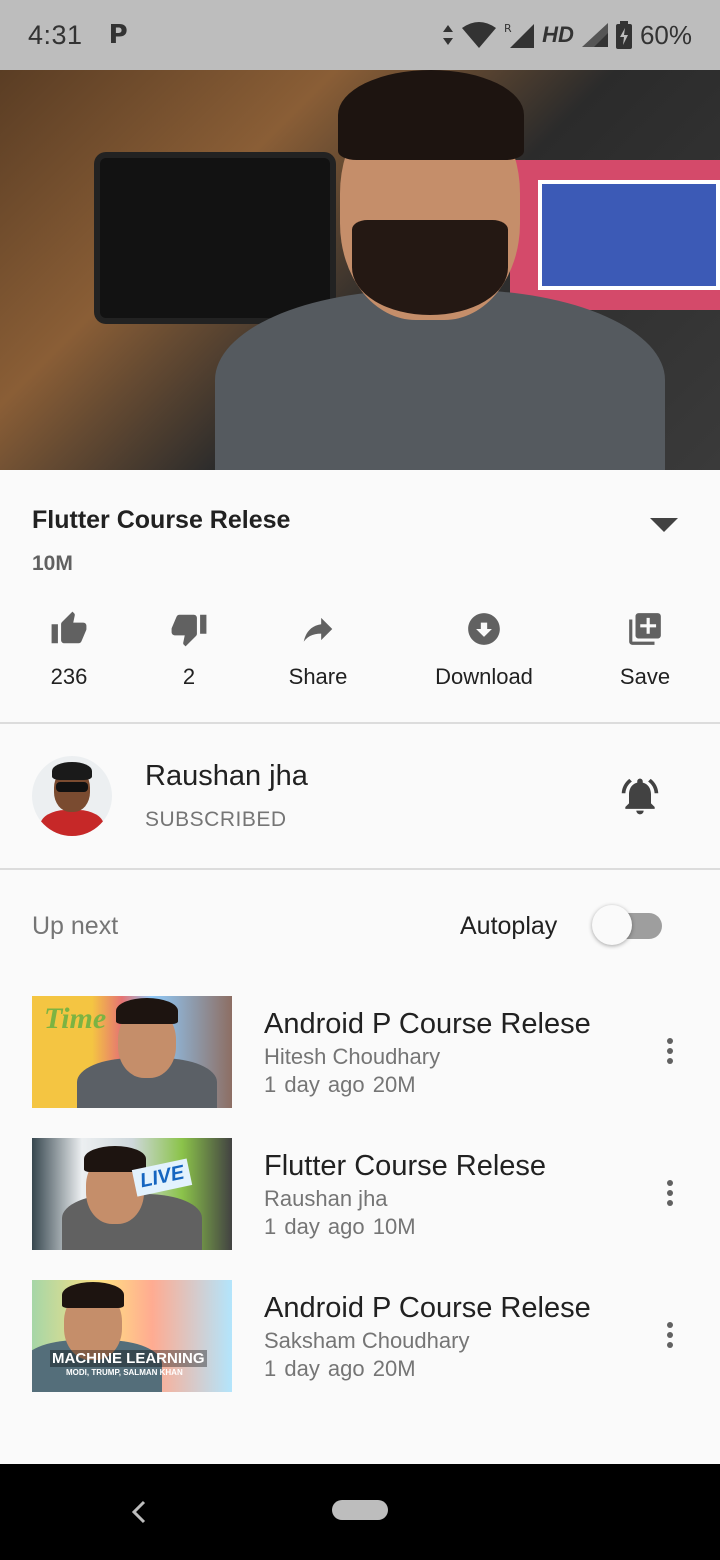 The width and height of the screenshot is (720, 1560). What do you see at coordinates (318, 676) in the screenshot?
I see `share-label: Share` at bounding box center [318, 676].